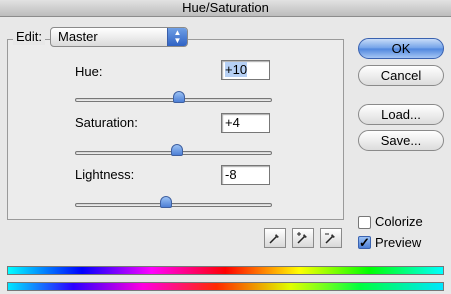 The image size is (451, 294). I want to click on preview-checkbox: ✓, so click(364, 242).